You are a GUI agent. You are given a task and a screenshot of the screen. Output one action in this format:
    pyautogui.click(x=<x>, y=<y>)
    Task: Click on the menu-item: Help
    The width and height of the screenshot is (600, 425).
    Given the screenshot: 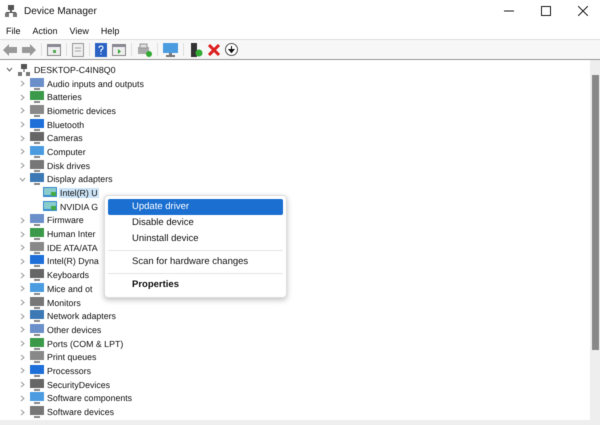 What is the action you would take?
    pyautogui.click(x=110, y=31)
    